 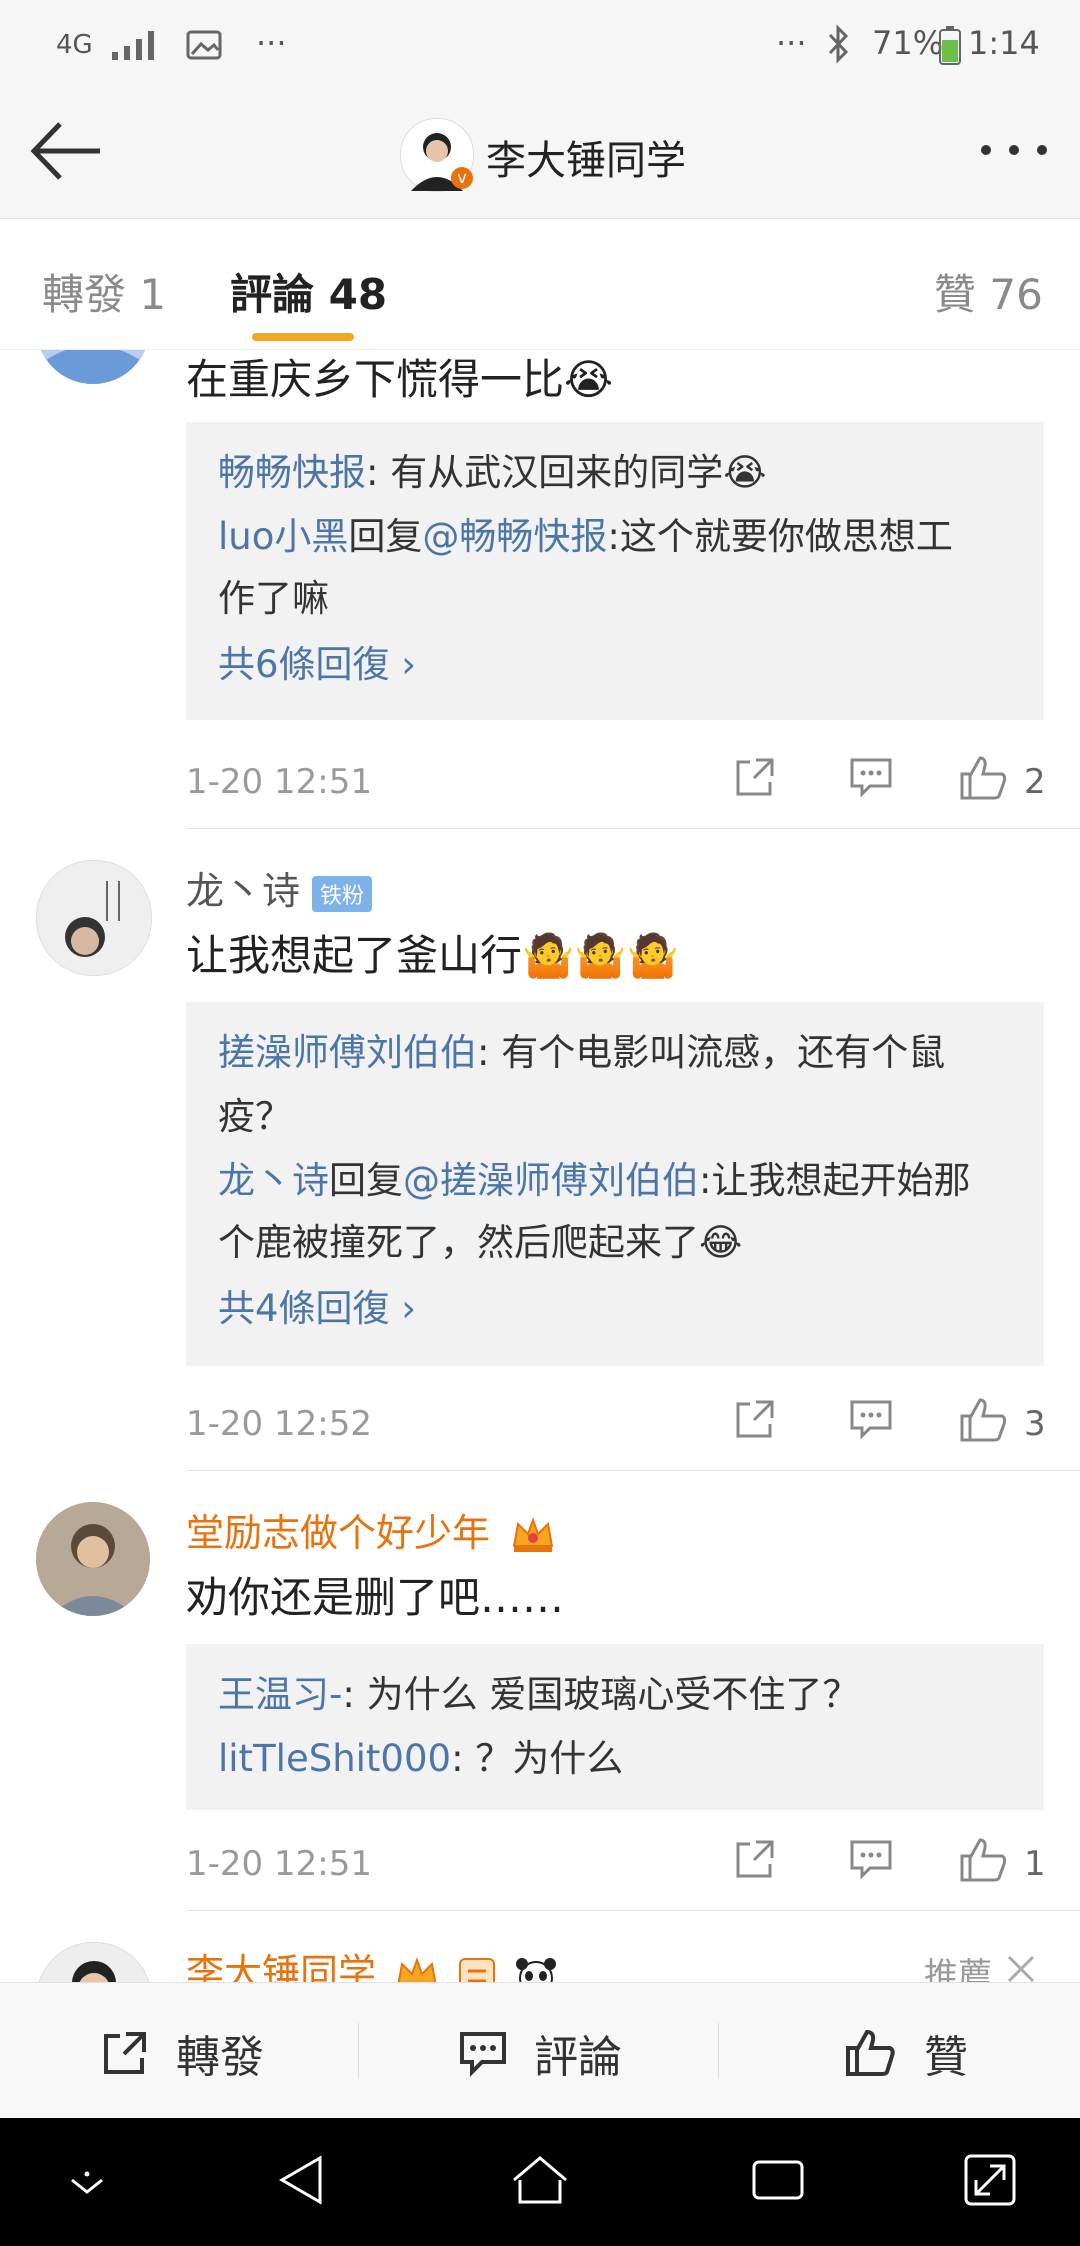 What do you see at coordinates (1004, 43) in the screenshot?
I see `clock: 1:14` at bounding box center [1004, 43].